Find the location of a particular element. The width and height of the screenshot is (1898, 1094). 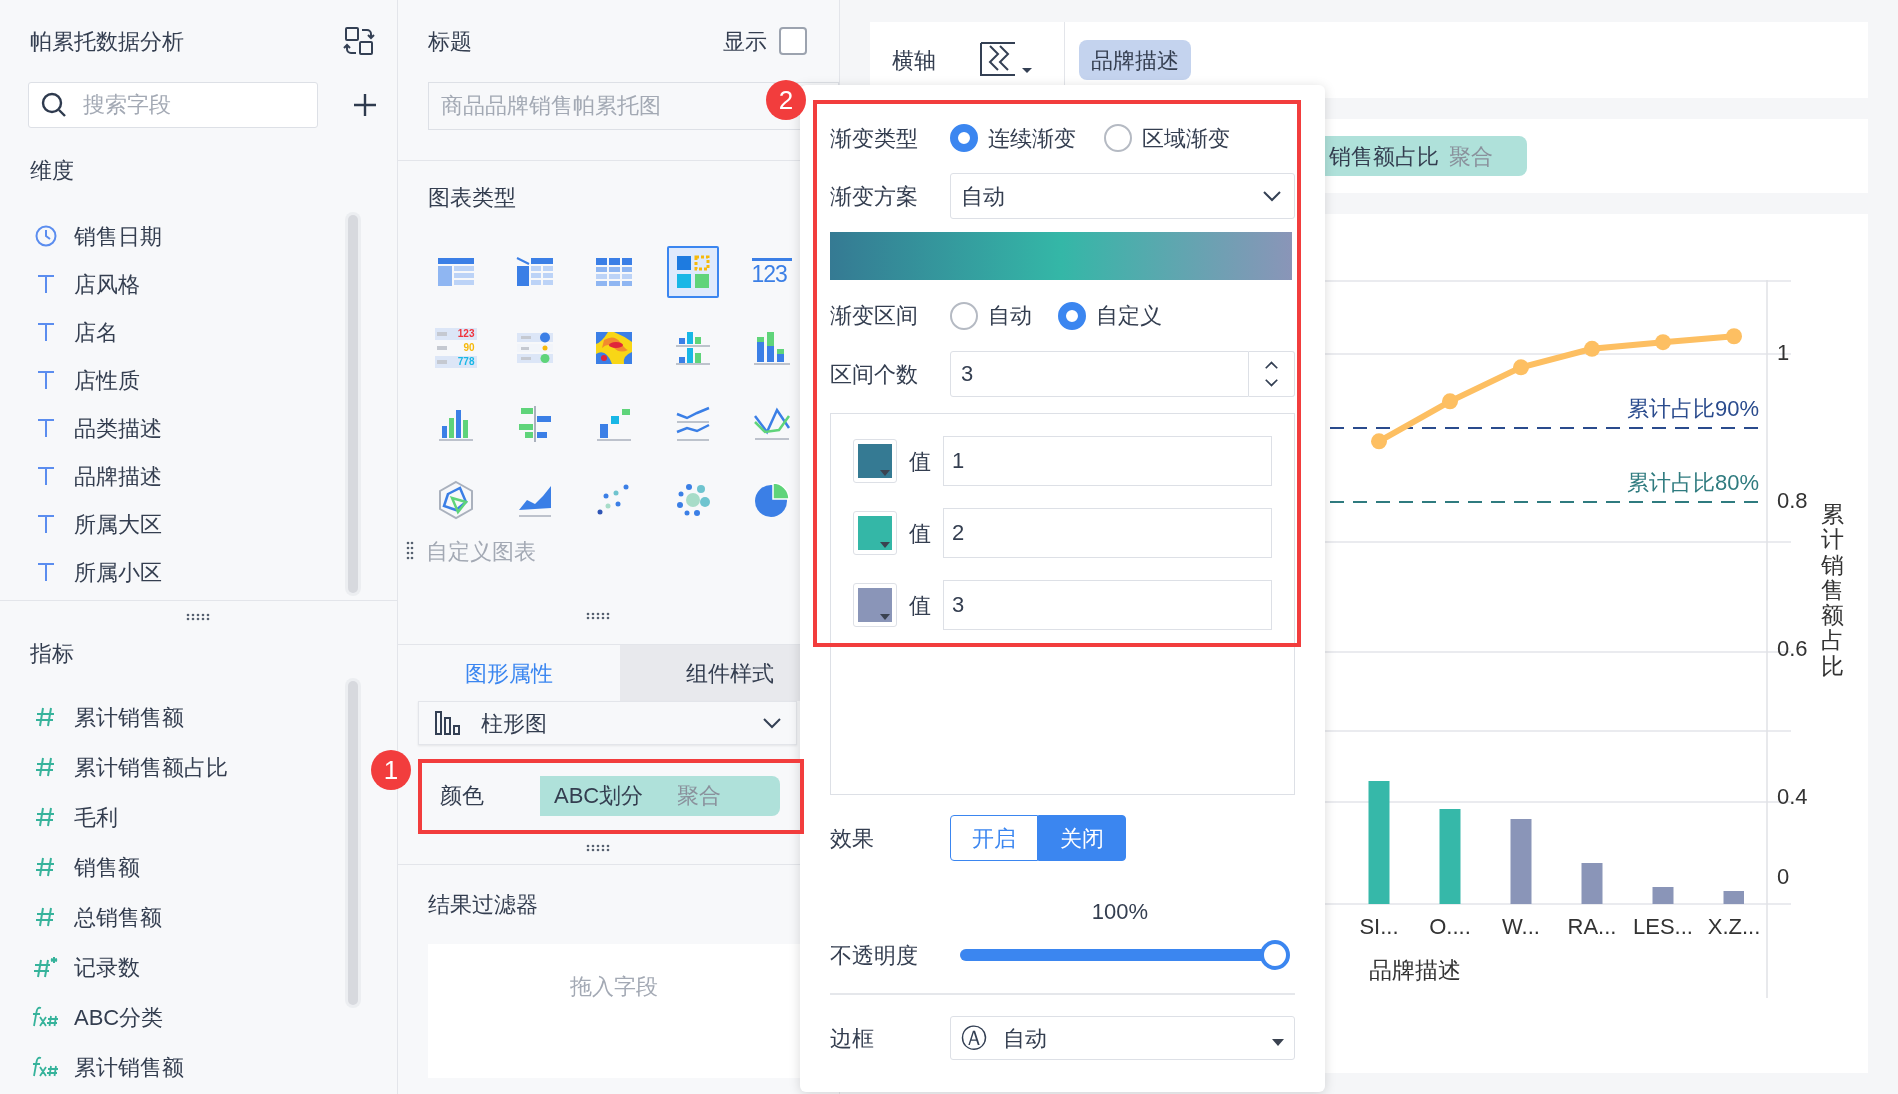

section-heading: 维度 is located at coordinates (52, 170).